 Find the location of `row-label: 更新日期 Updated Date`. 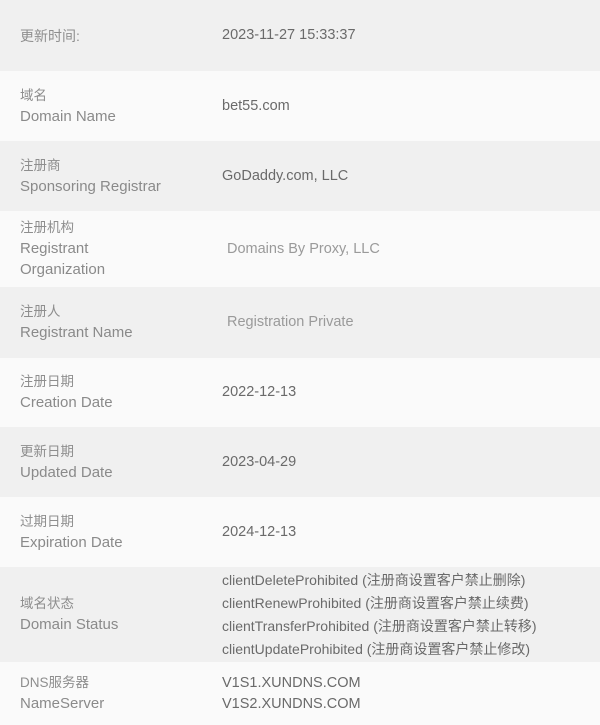

row-label: 更新日期 Updated Date is located at coordinates (111, 462).